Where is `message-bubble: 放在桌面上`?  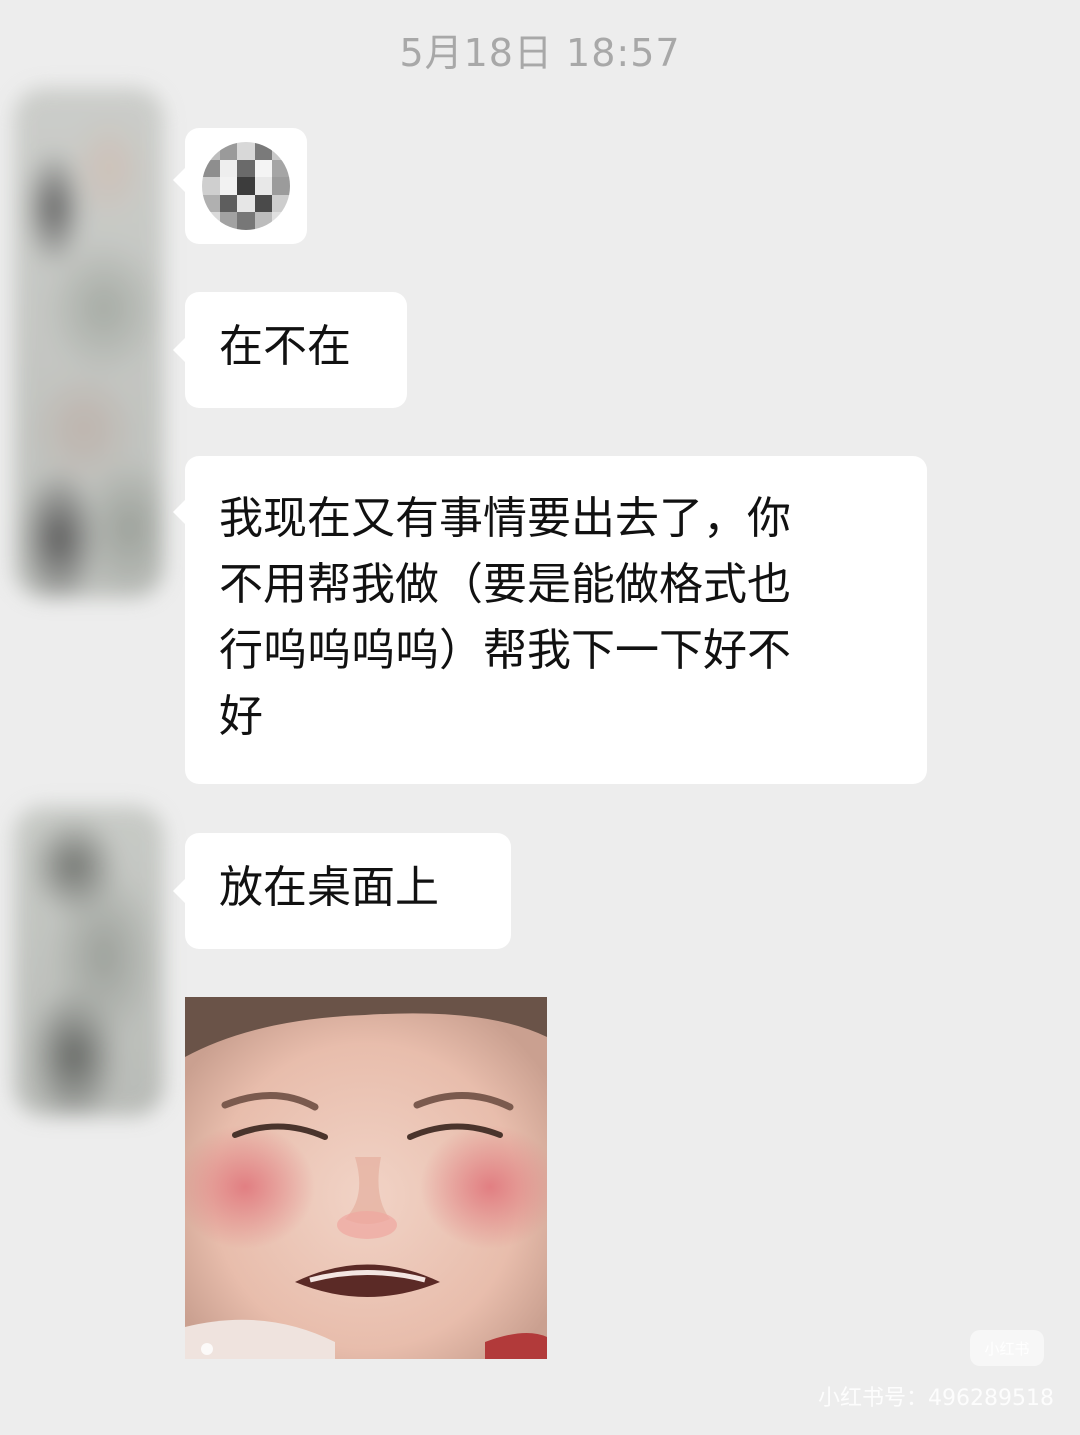 message-bubble: 放在桌面上 is located at coordinates (342, 891).